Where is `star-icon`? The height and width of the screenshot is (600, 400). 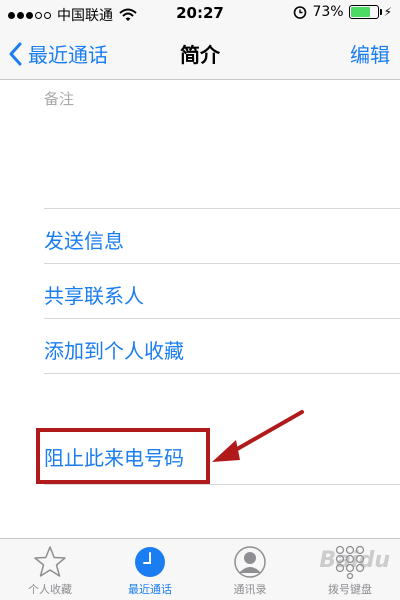
star-icon is located at coordinates (50, 561).